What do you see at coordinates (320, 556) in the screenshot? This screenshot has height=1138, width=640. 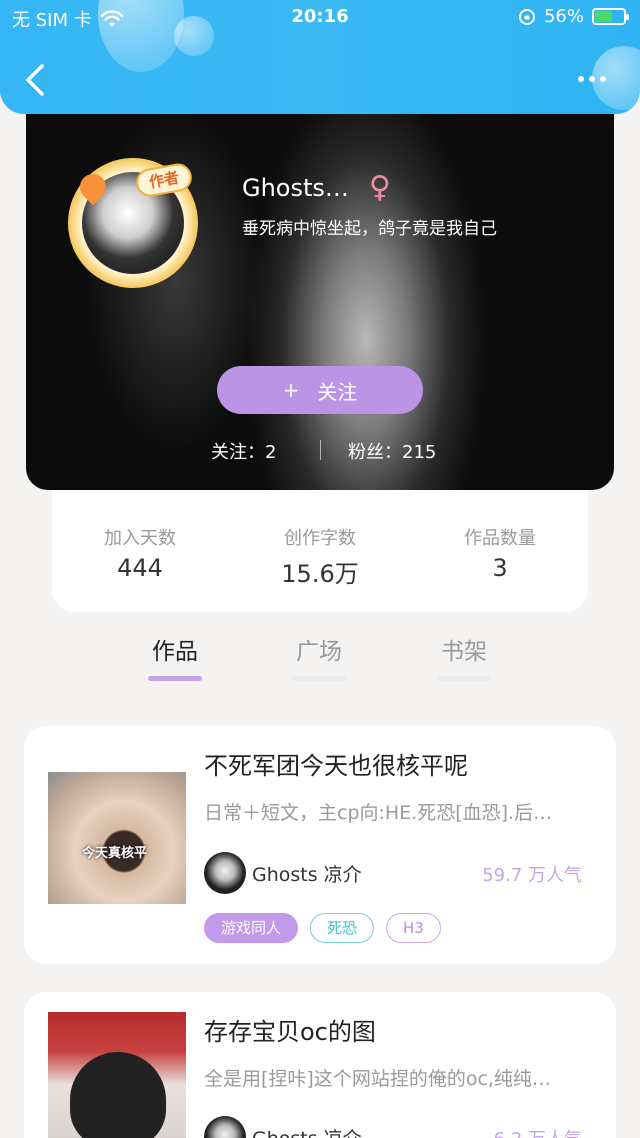 I see `stat-word-count: 创作字数 15.6万` at bounding box center [320, 556].